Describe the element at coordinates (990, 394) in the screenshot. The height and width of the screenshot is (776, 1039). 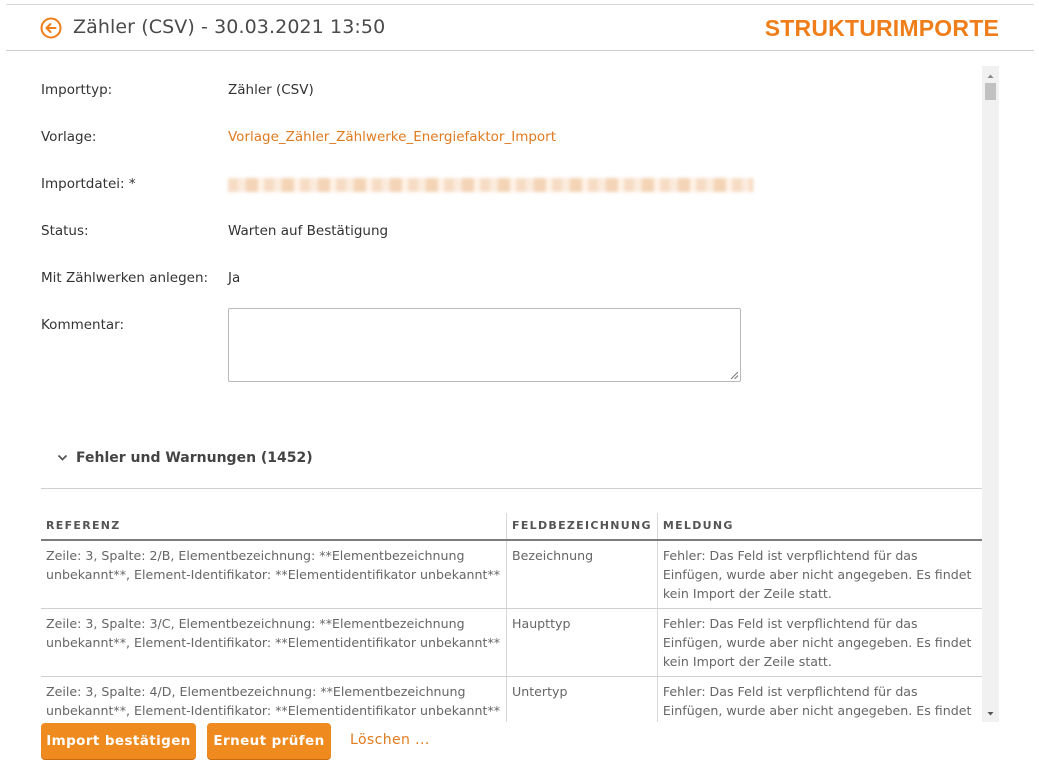
I see `vertical-scrollbar` at that location.